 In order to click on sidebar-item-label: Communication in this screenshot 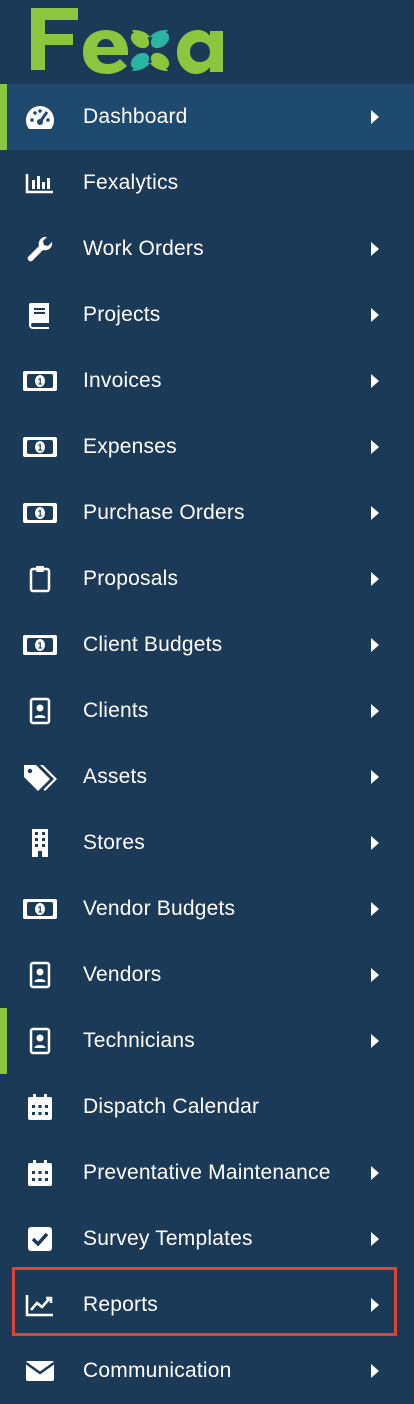, I will do `click(157, 1370)`.